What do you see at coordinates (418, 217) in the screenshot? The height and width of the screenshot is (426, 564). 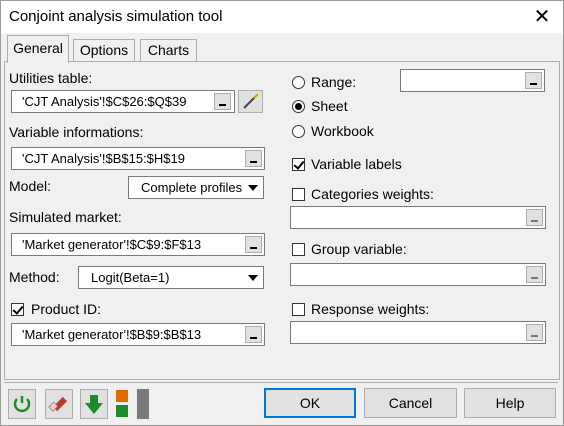 I see `categories-weights-field` at bounding box center [418, 217].